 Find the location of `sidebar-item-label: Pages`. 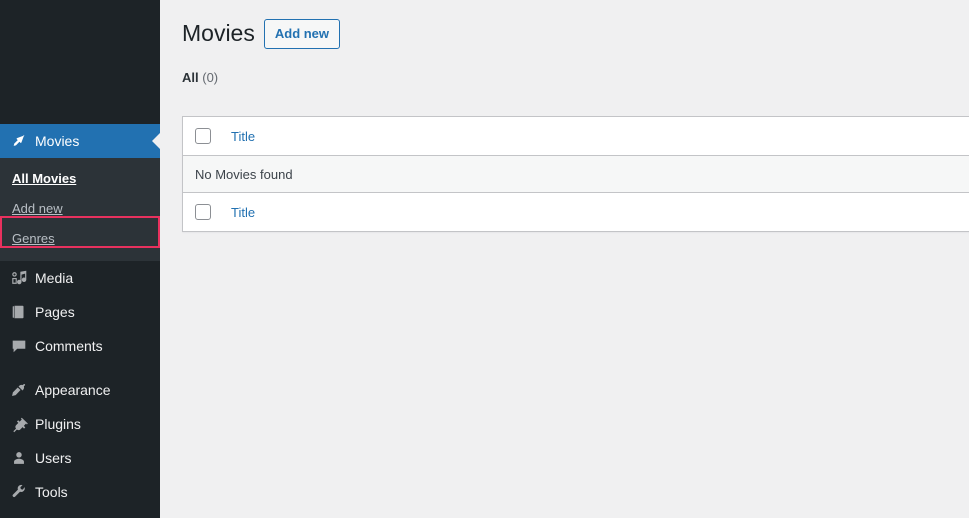

sidebar-item-label: Pages is located at coordinates (55, 312).